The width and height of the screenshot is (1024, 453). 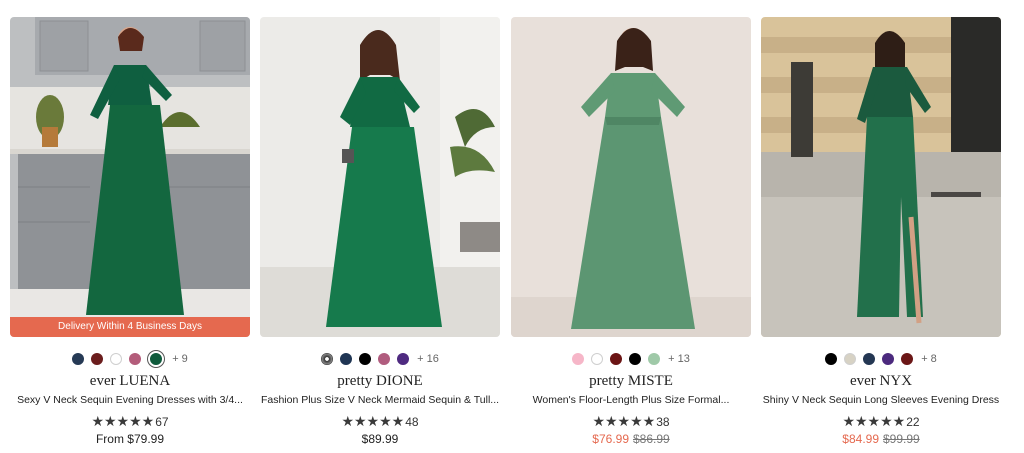 I want to click on rating: ★★★★★ 48, so click(x=380, y=421).